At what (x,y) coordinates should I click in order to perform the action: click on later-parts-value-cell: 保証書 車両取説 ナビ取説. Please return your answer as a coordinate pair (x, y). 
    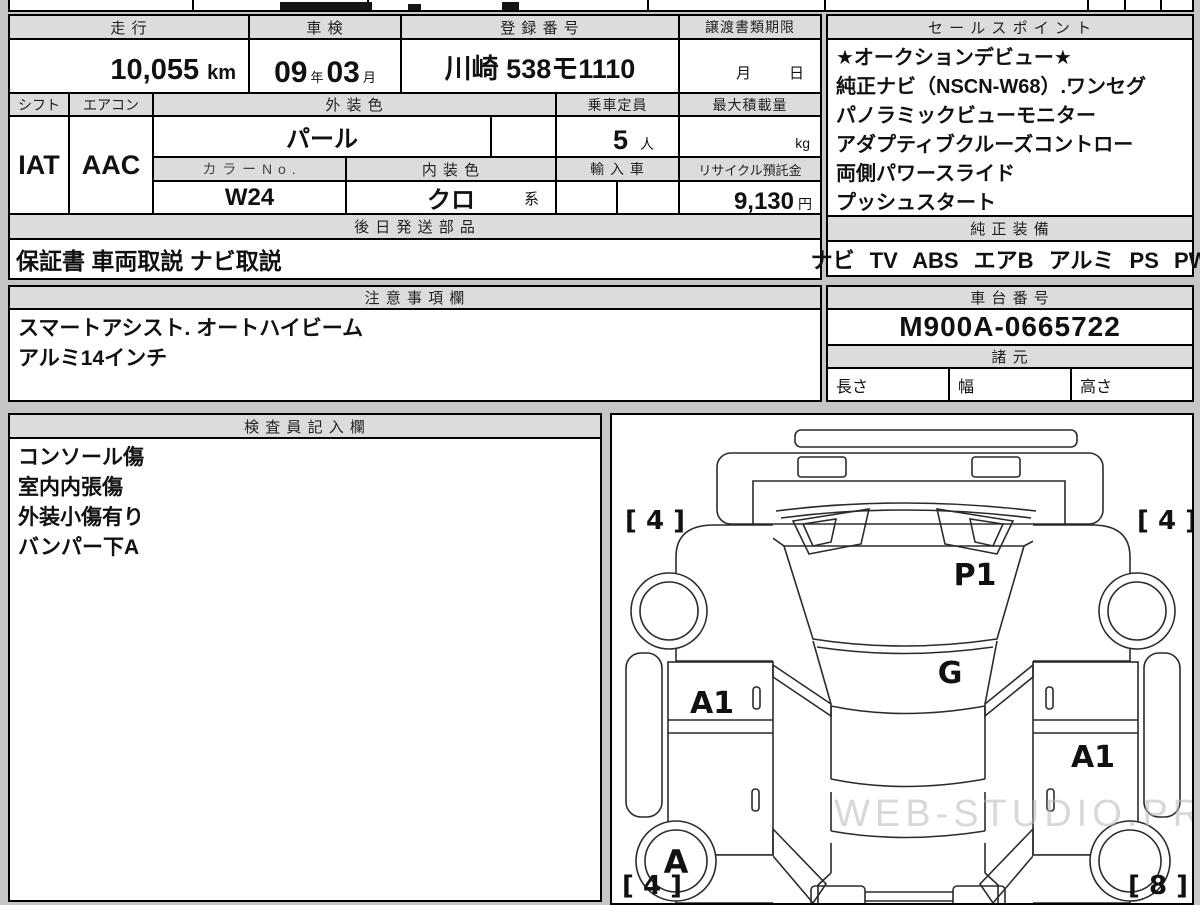
    Looking at the image, I should click on (415, 259).